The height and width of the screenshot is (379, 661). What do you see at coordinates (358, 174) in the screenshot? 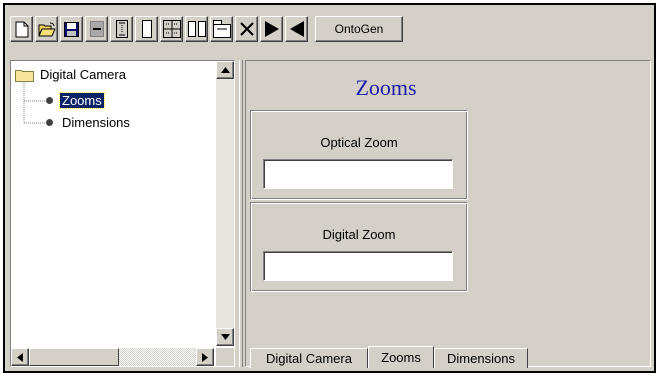
I see `optical-zoom-field` at bounding box center [358, 174].